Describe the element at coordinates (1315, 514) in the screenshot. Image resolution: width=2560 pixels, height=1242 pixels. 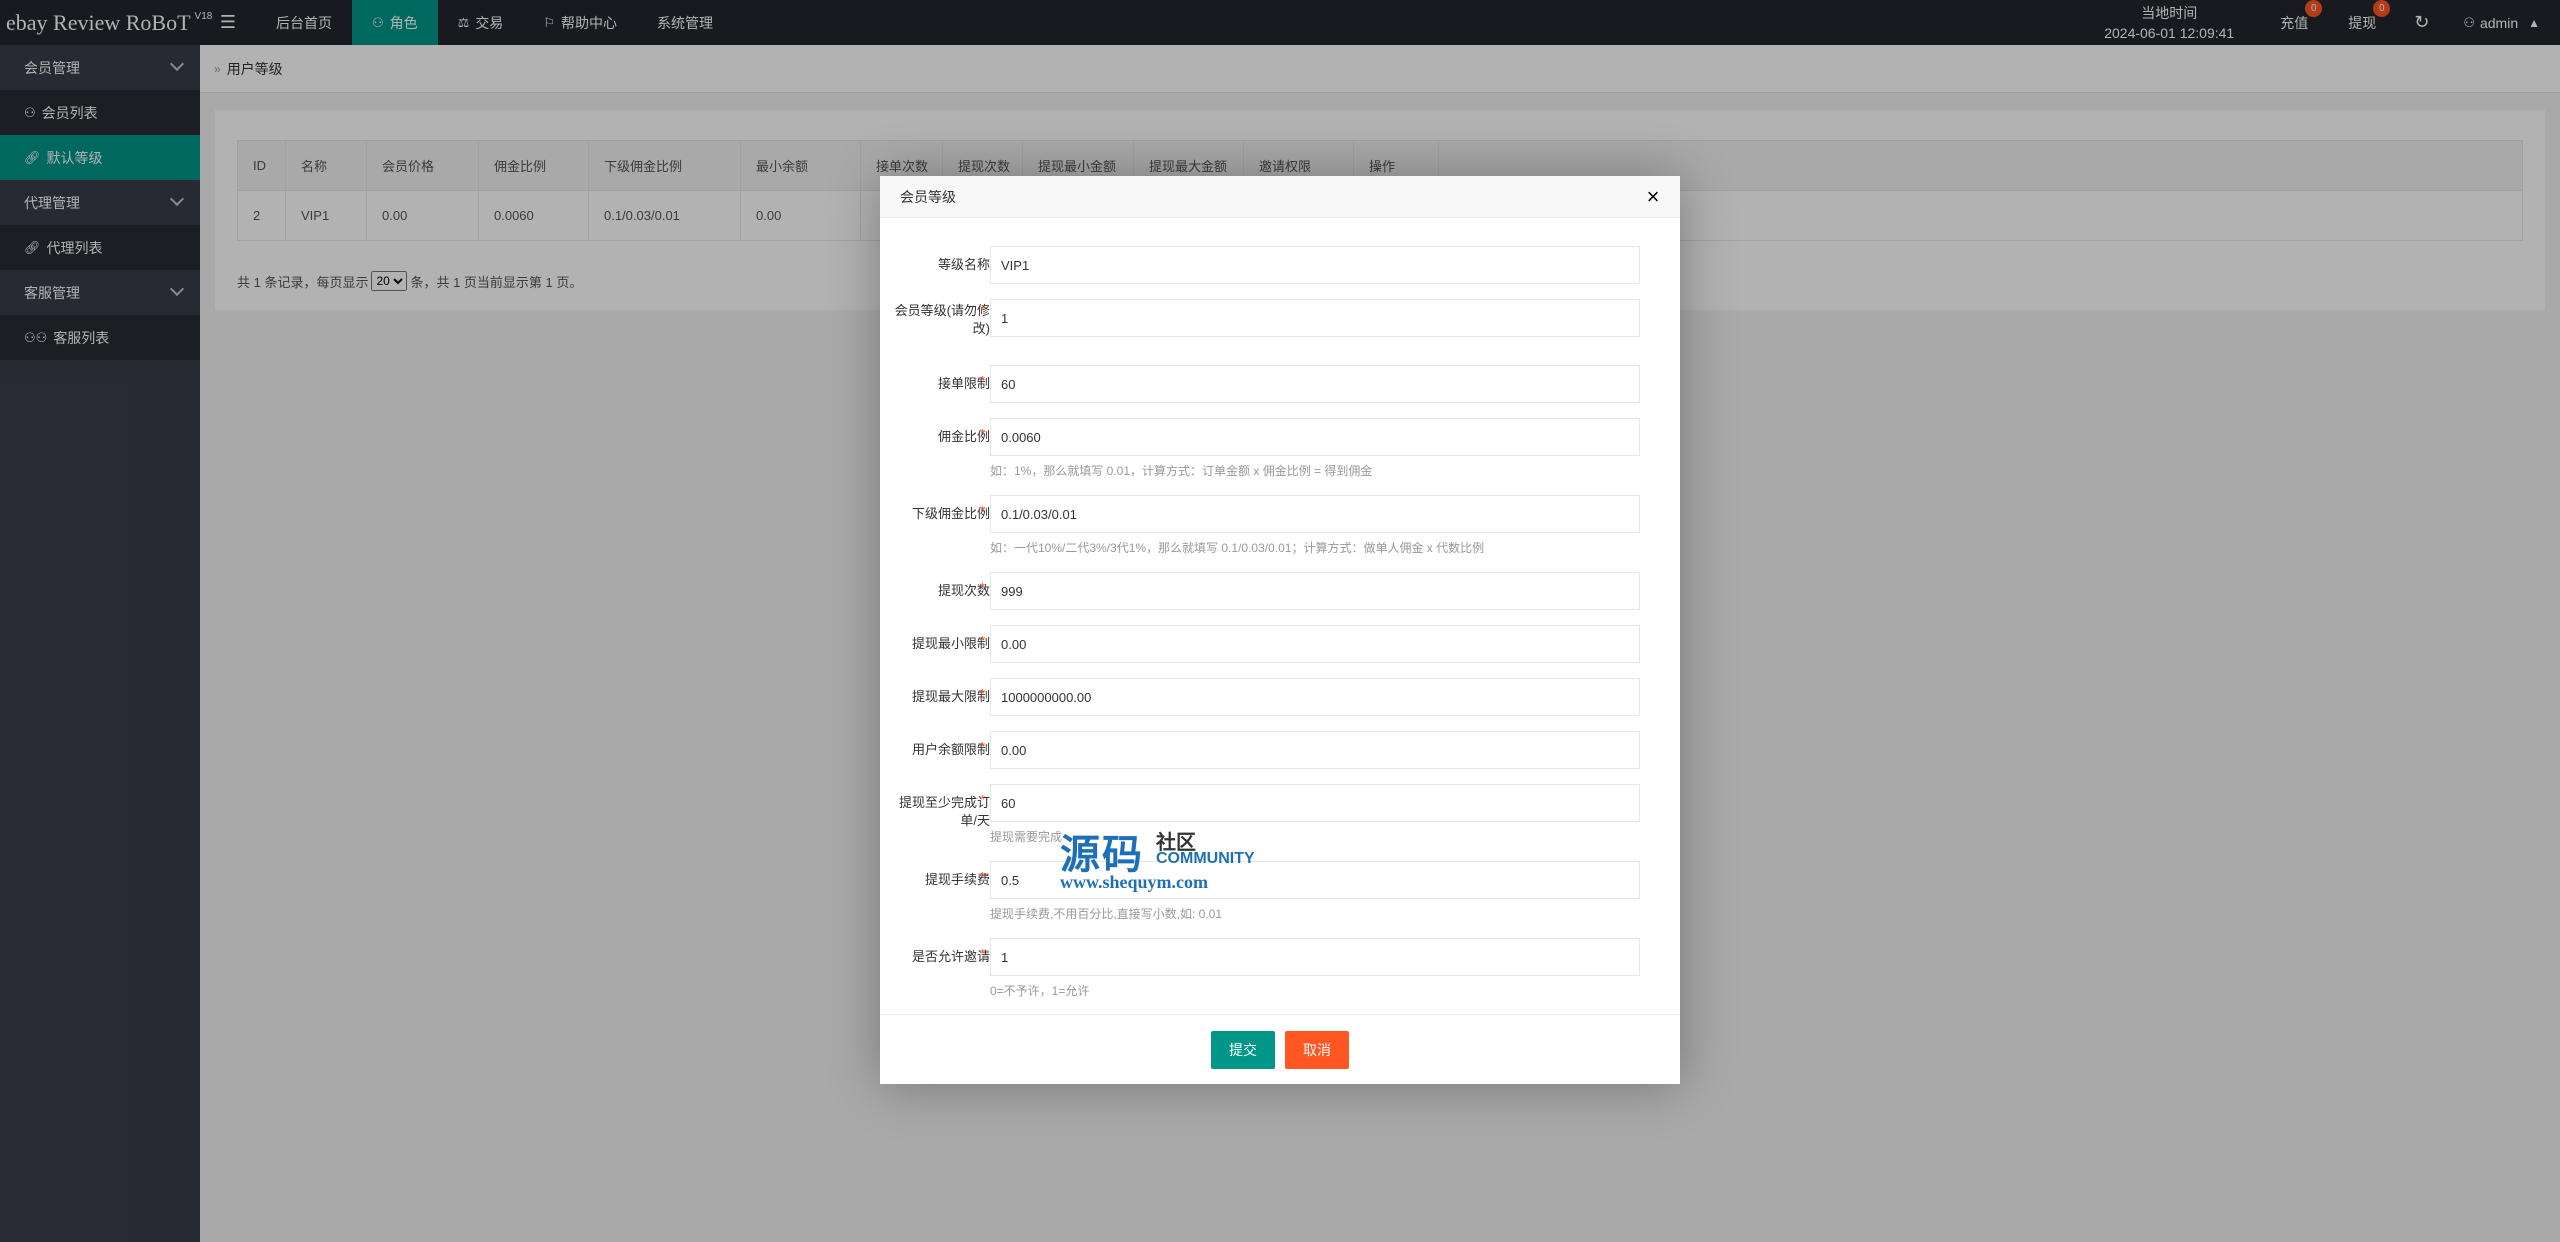
I see `sub-commission-input` at that location.